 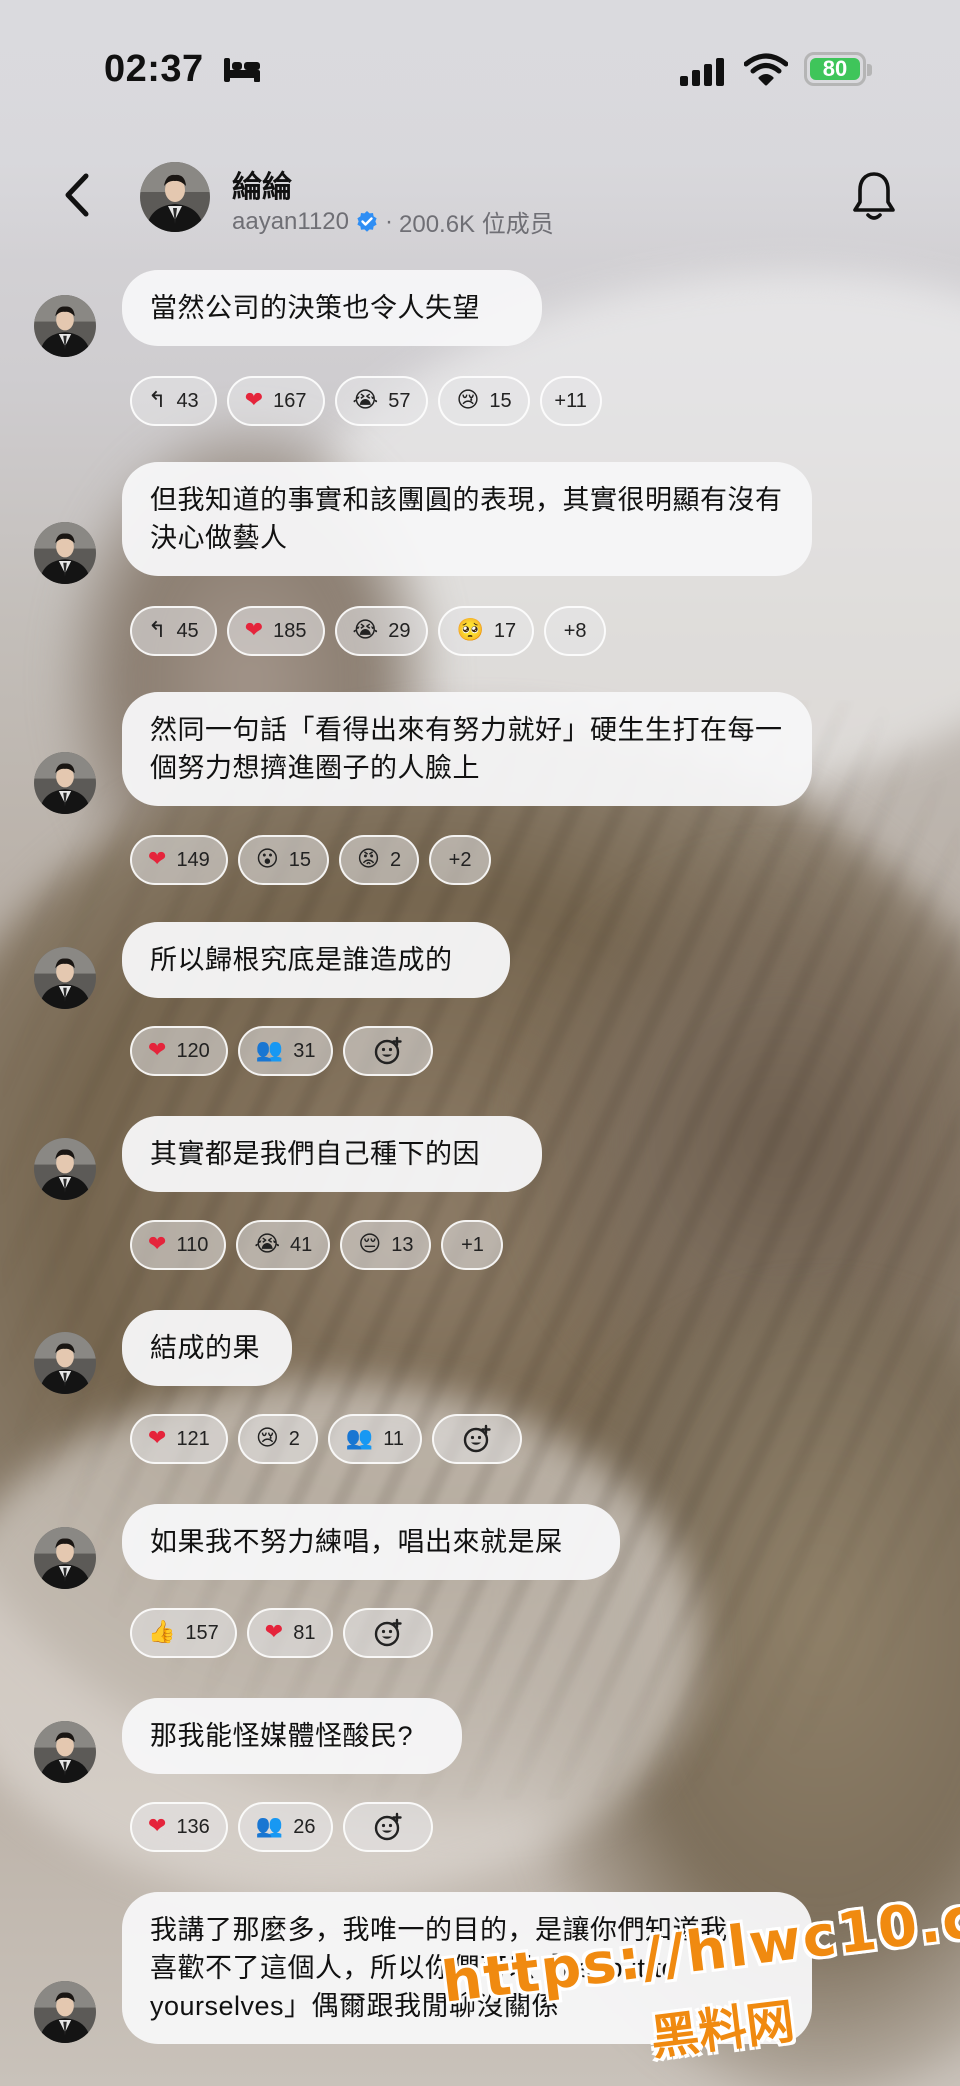 I want to click on reaction-count: 29, so click(x=399, y=630).